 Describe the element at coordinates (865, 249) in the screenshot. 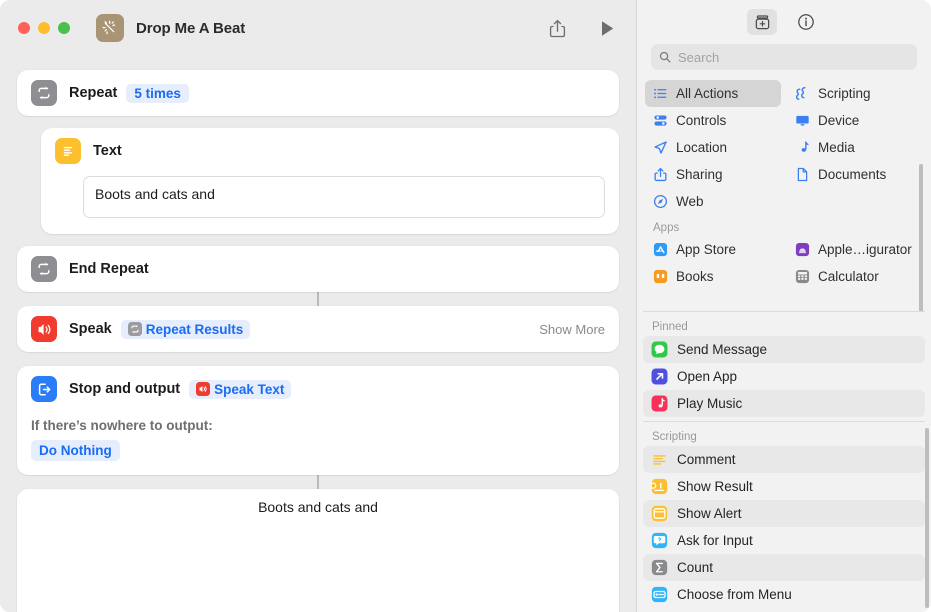

I see `app-label: Apple…igurator` at that location.